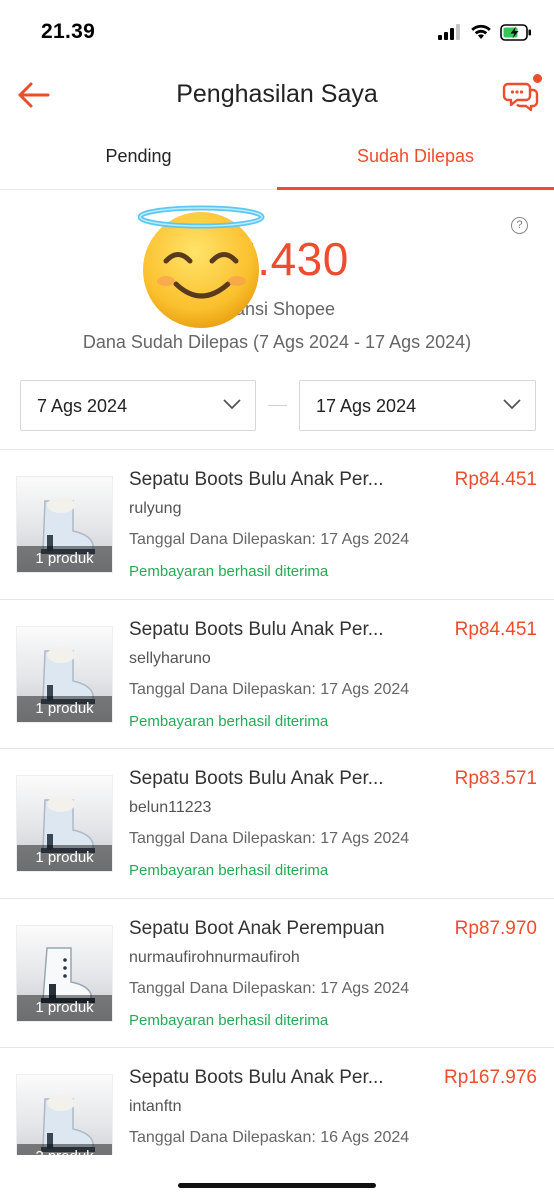 Image resolution: width=554 pixels, height=1200 pixels. Describe the element at coordinates (277, 259) in the screenshot. I see `total-released-amount: 55.430` at that location.